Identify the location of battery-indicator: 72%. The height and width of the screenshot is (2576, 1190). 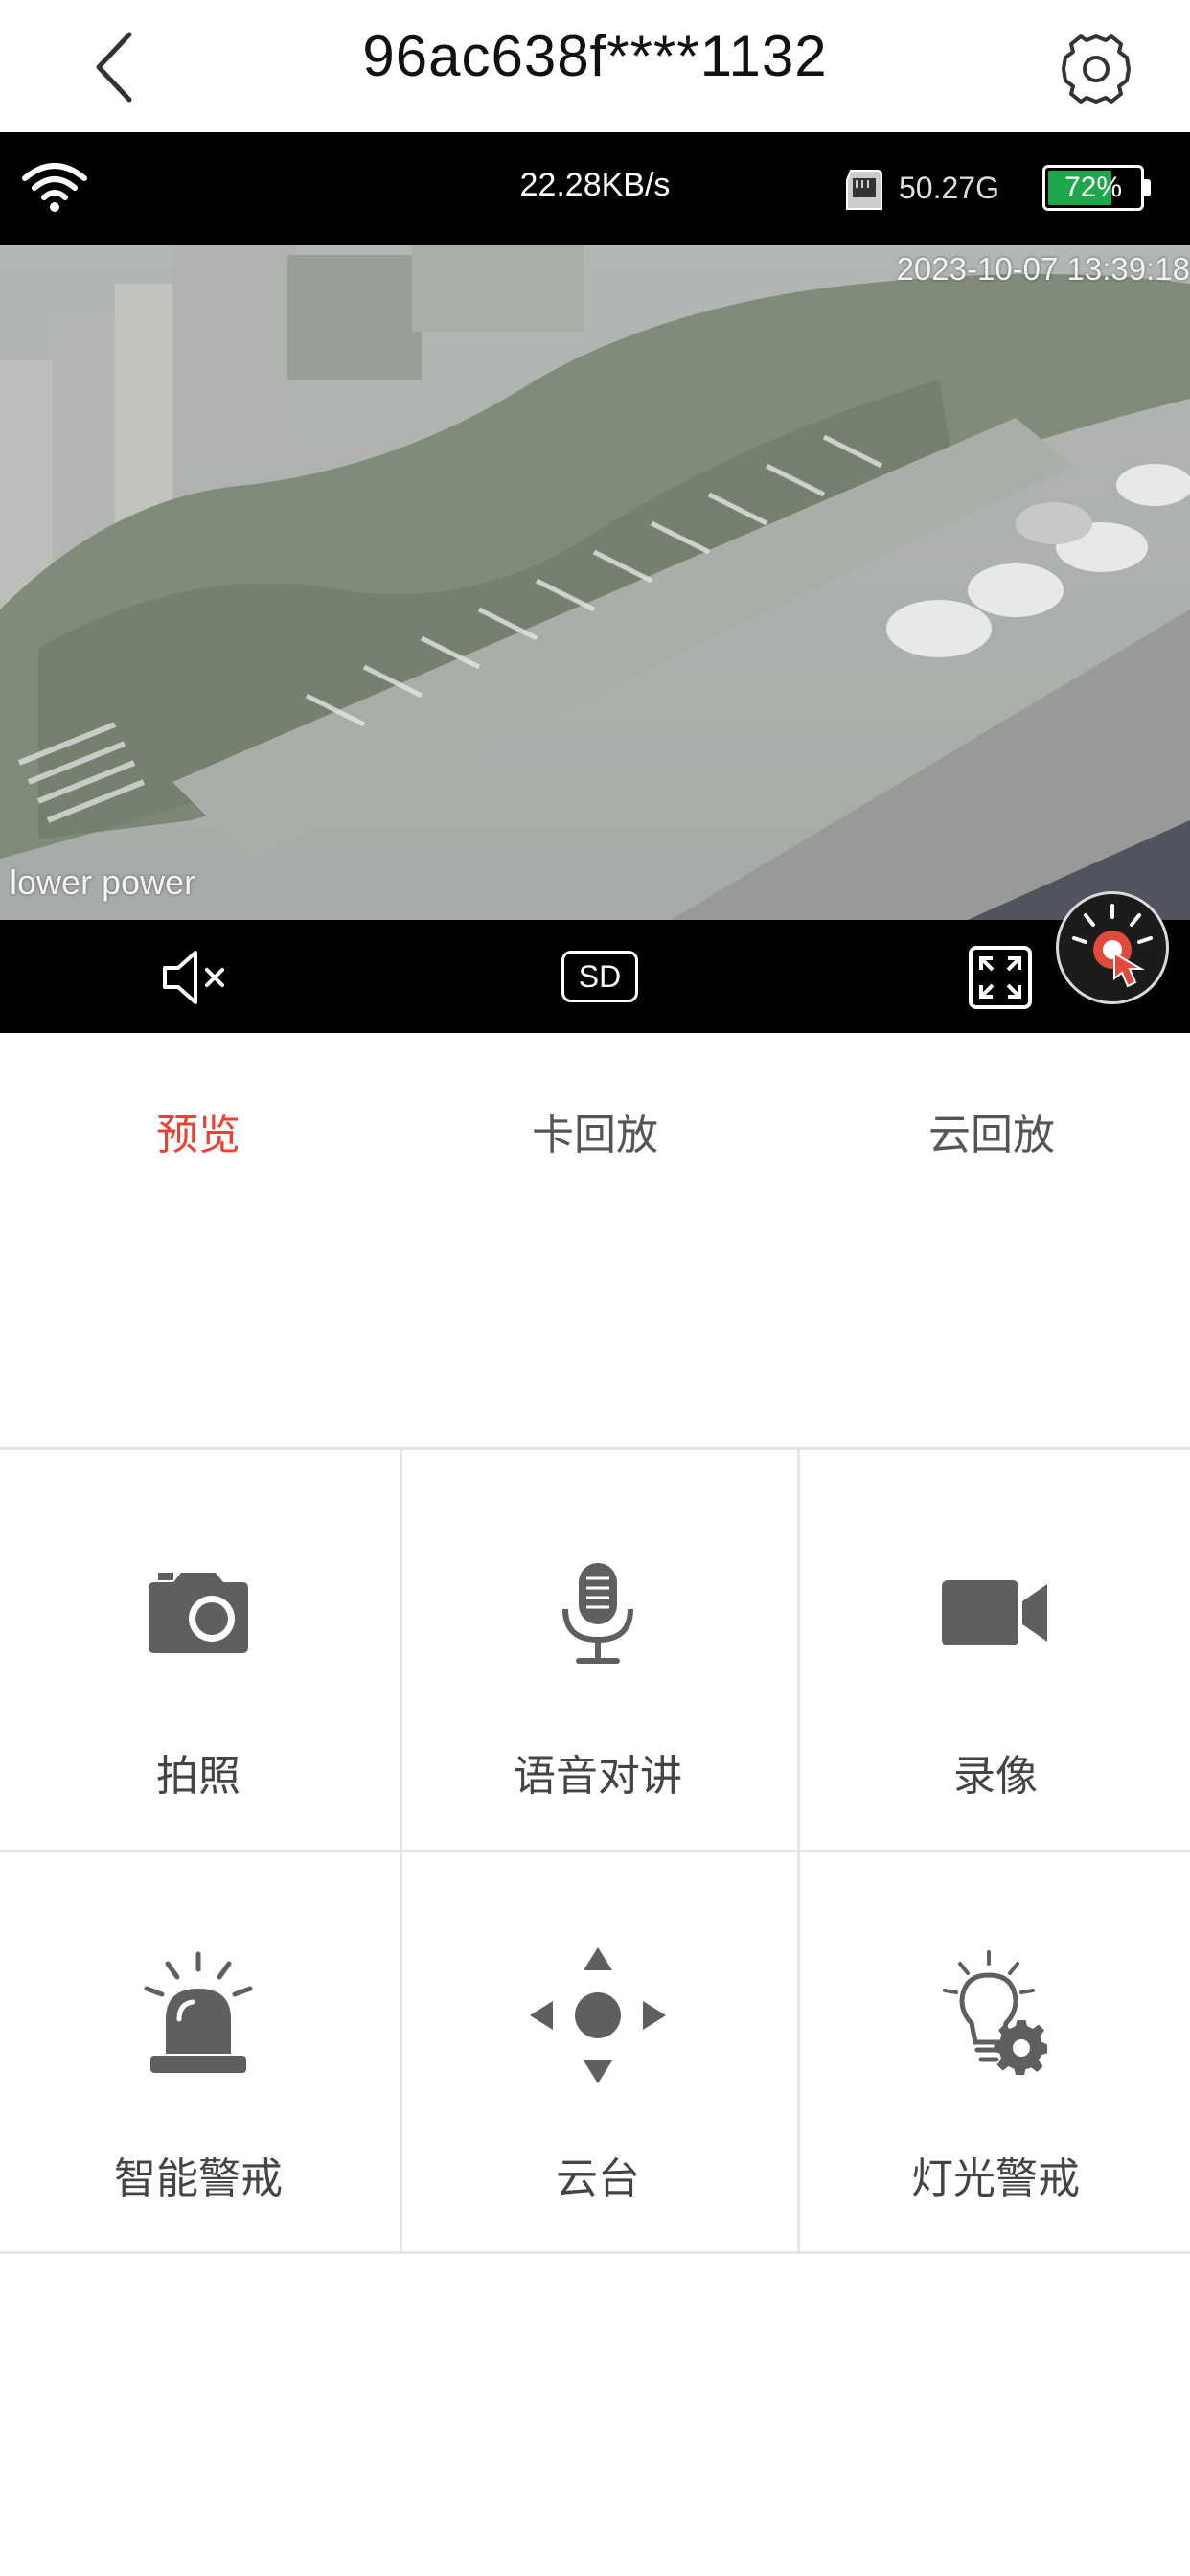
(1093, 188).